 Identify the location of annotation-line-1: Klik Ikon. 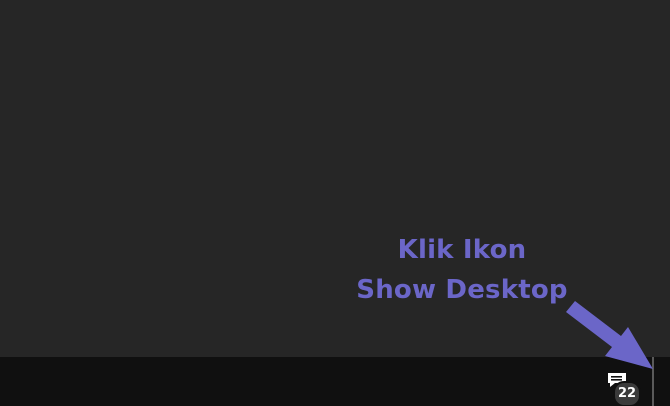
(462, 250).